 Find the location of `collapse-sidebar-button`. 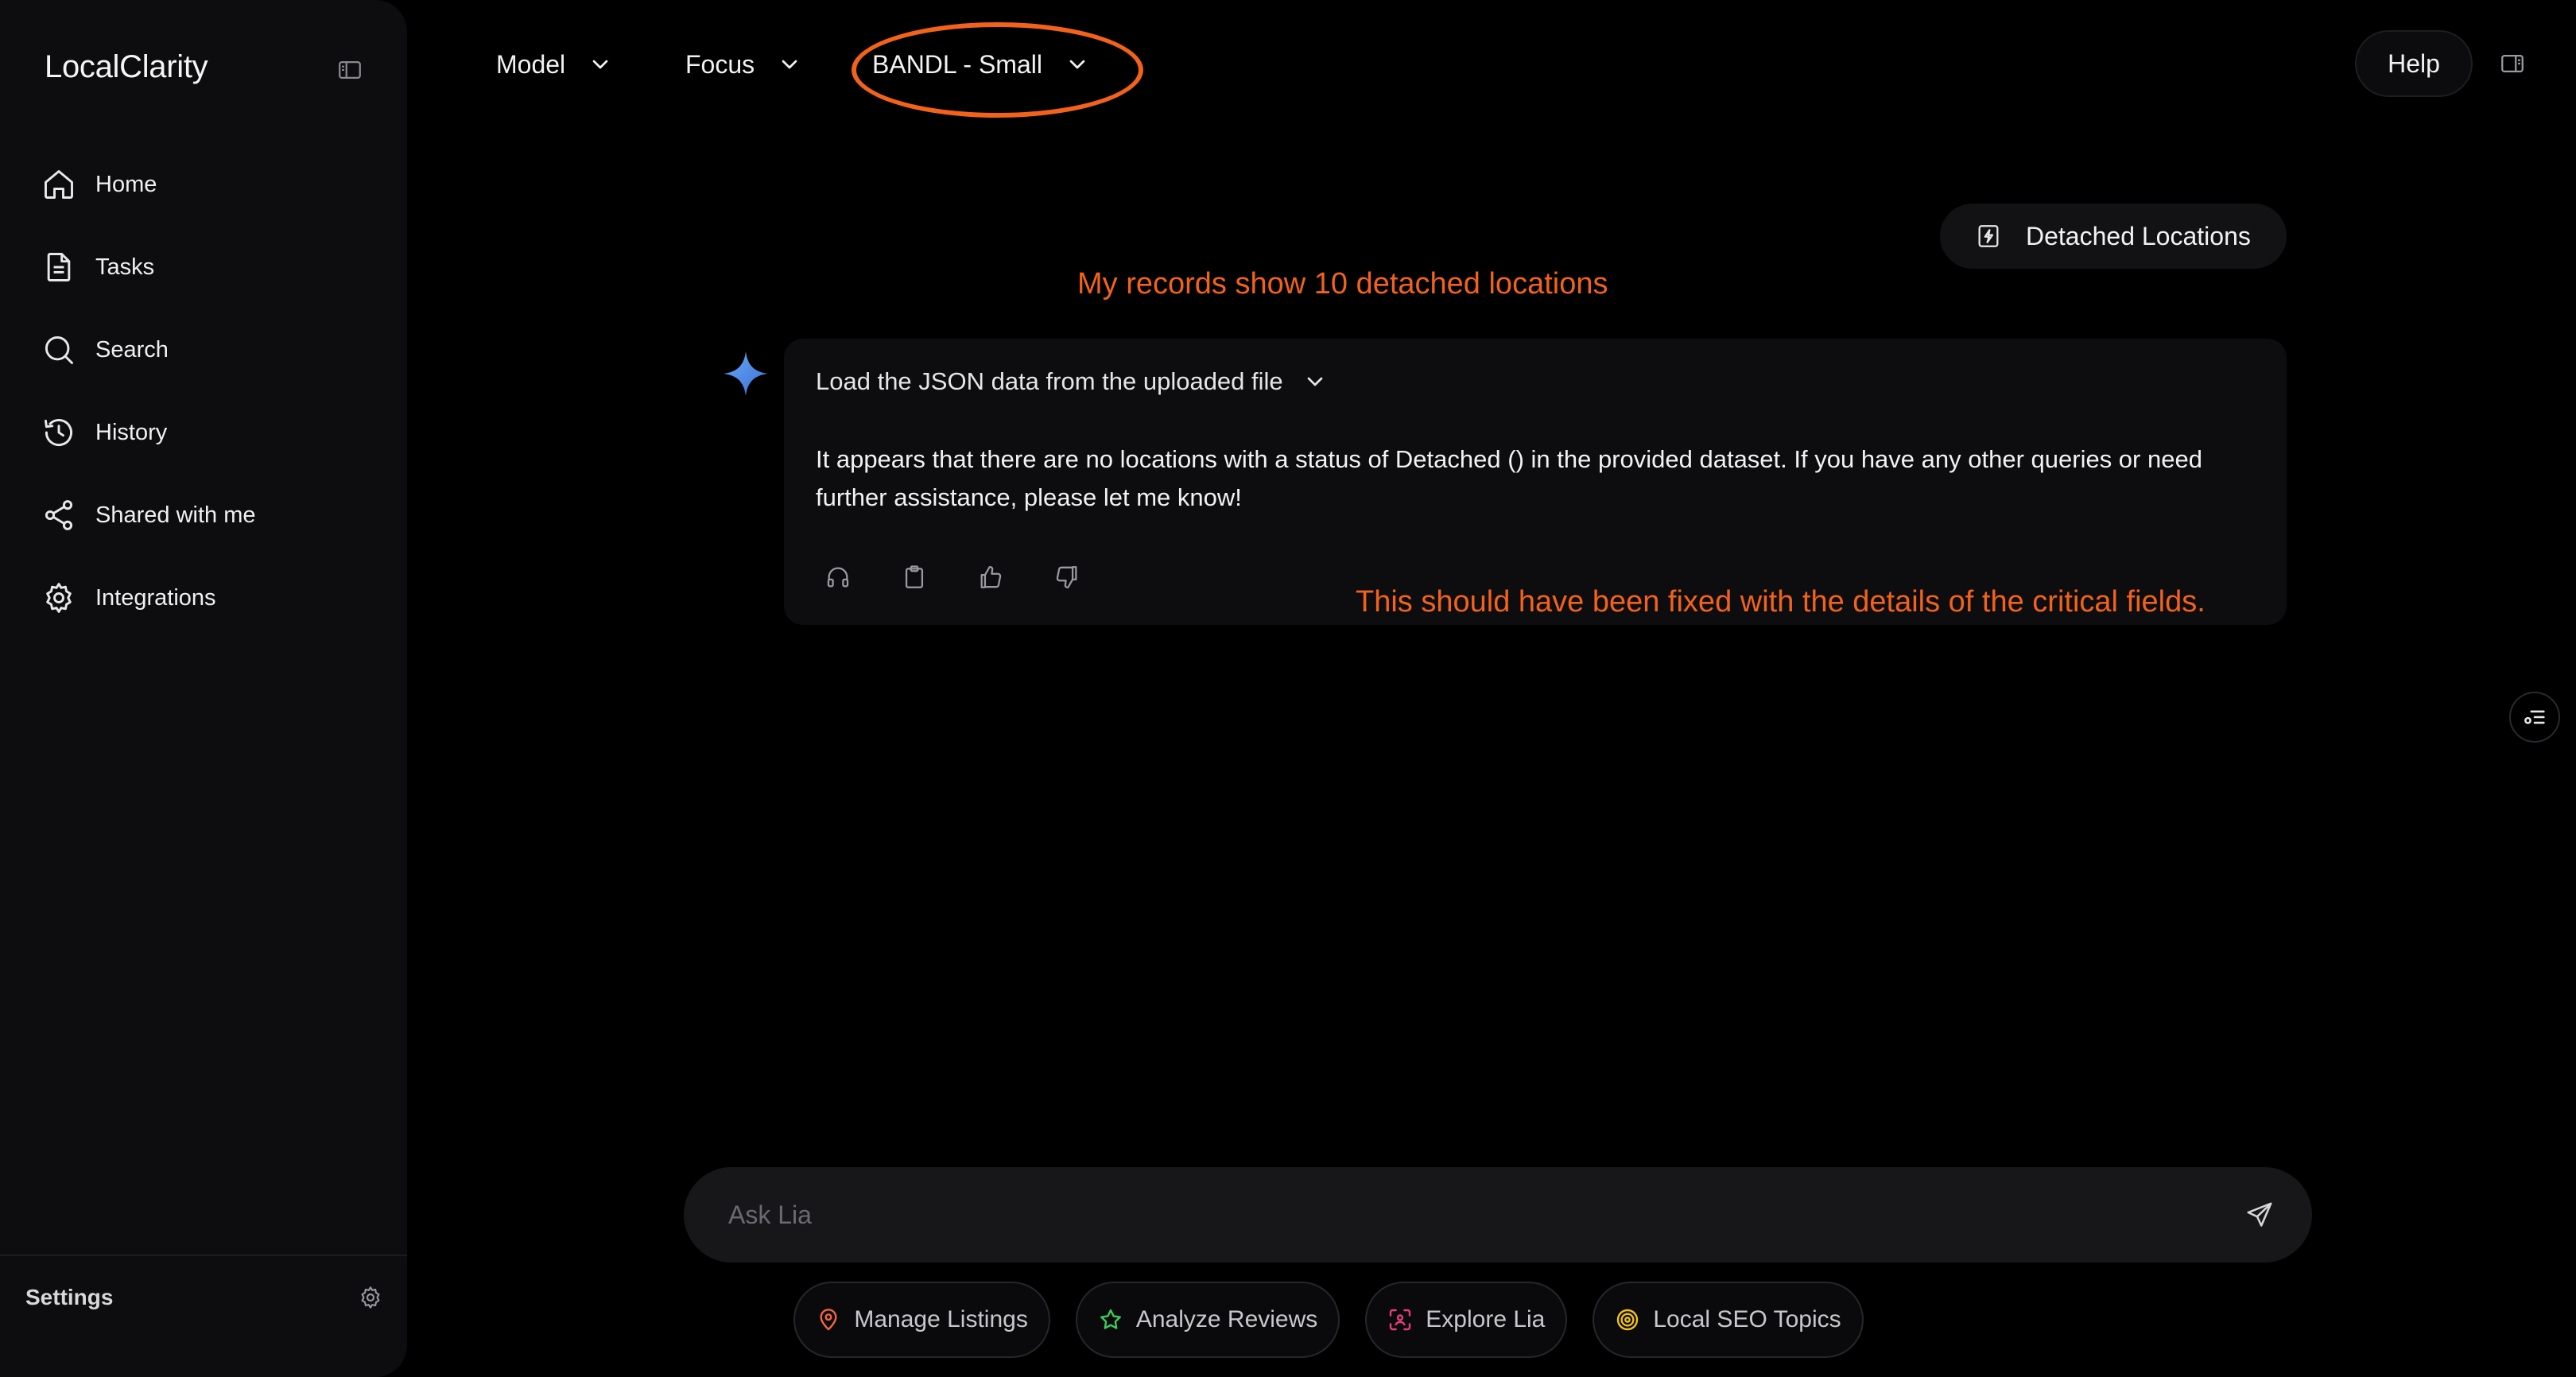

collapse-sidebar-button is located at coordinates (350, 69).